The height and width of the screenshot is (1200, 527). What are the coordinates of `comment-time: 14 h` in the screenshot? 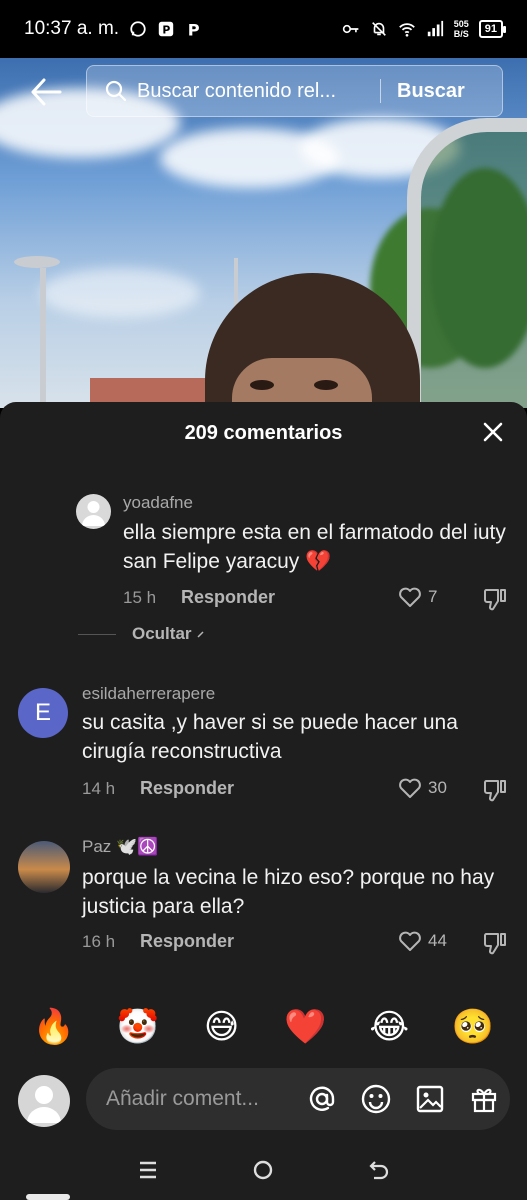 It's located at (99, 788).